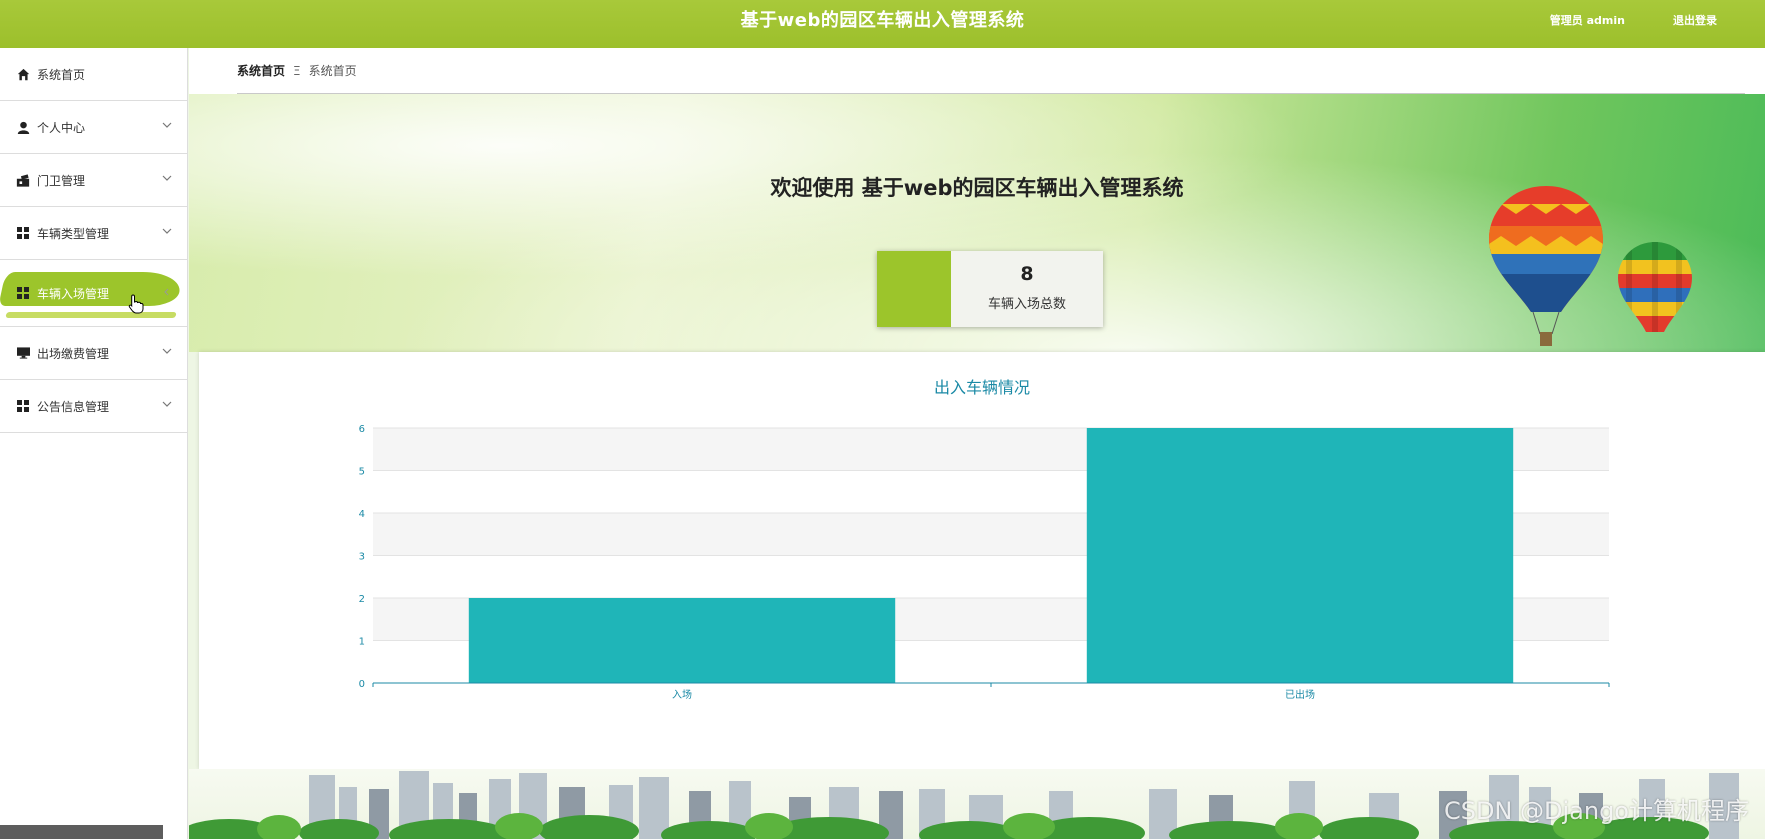 The image size is (1765, 839). I want to click on bar-已出场, so click(1300, 555).